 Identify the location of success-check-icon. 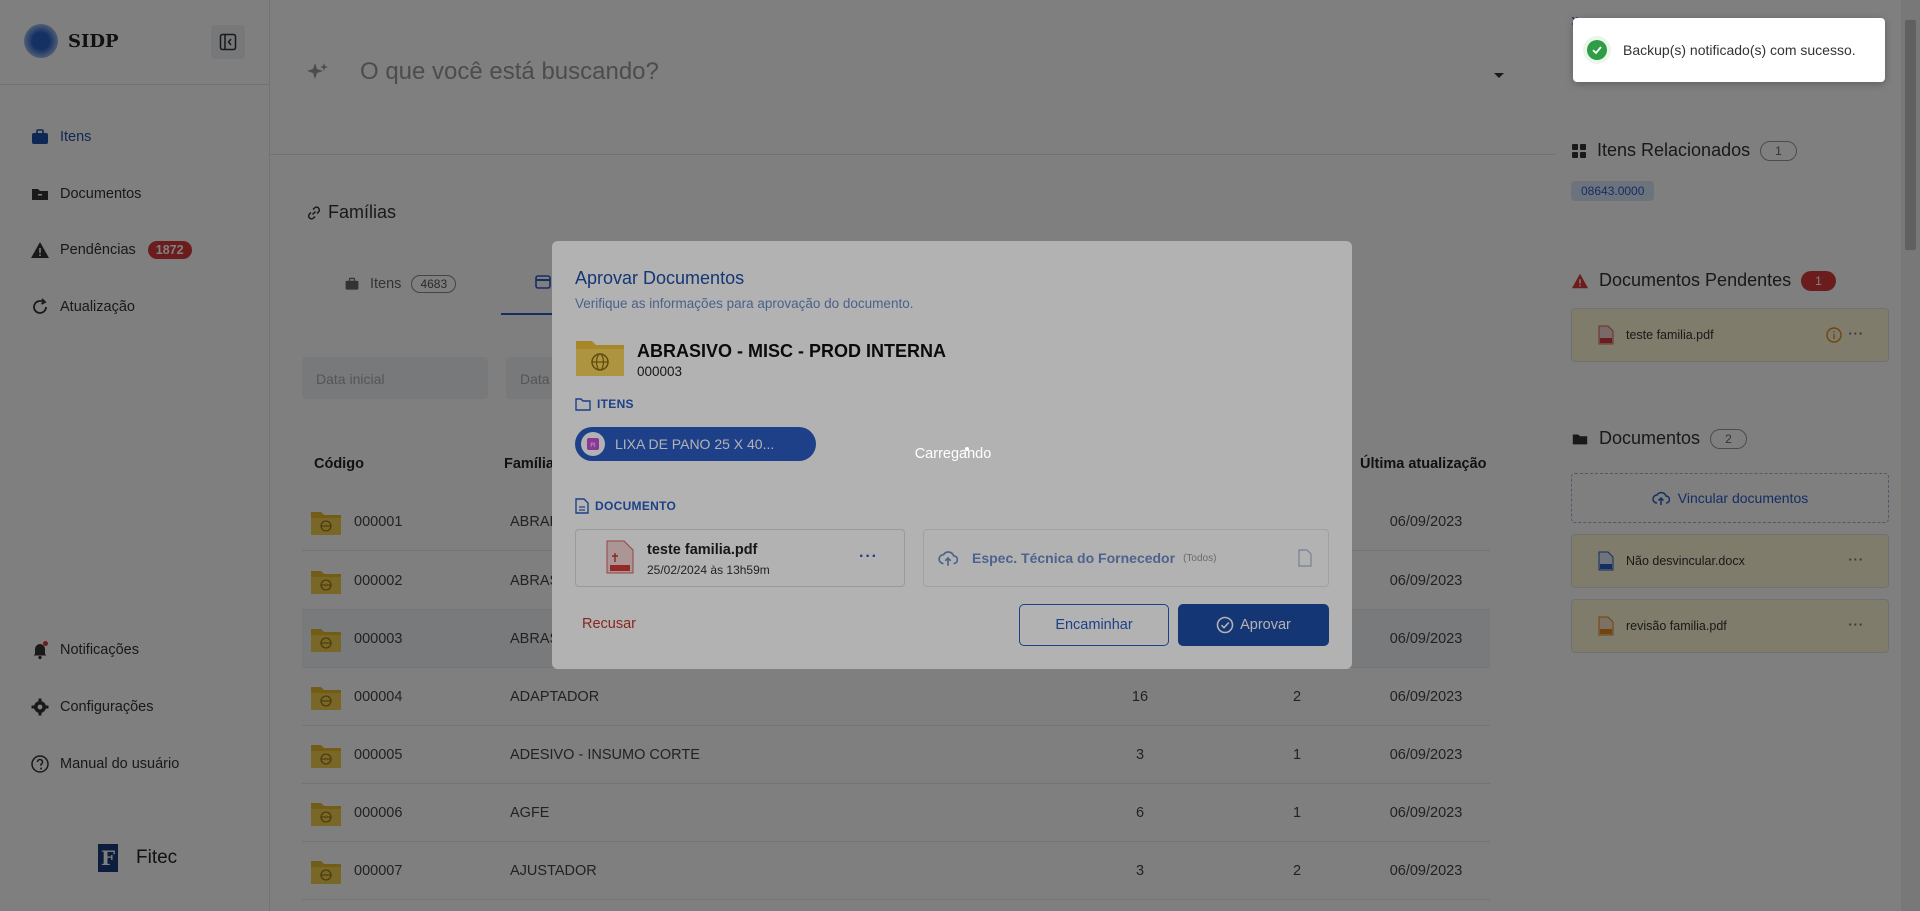
(1597, 50).